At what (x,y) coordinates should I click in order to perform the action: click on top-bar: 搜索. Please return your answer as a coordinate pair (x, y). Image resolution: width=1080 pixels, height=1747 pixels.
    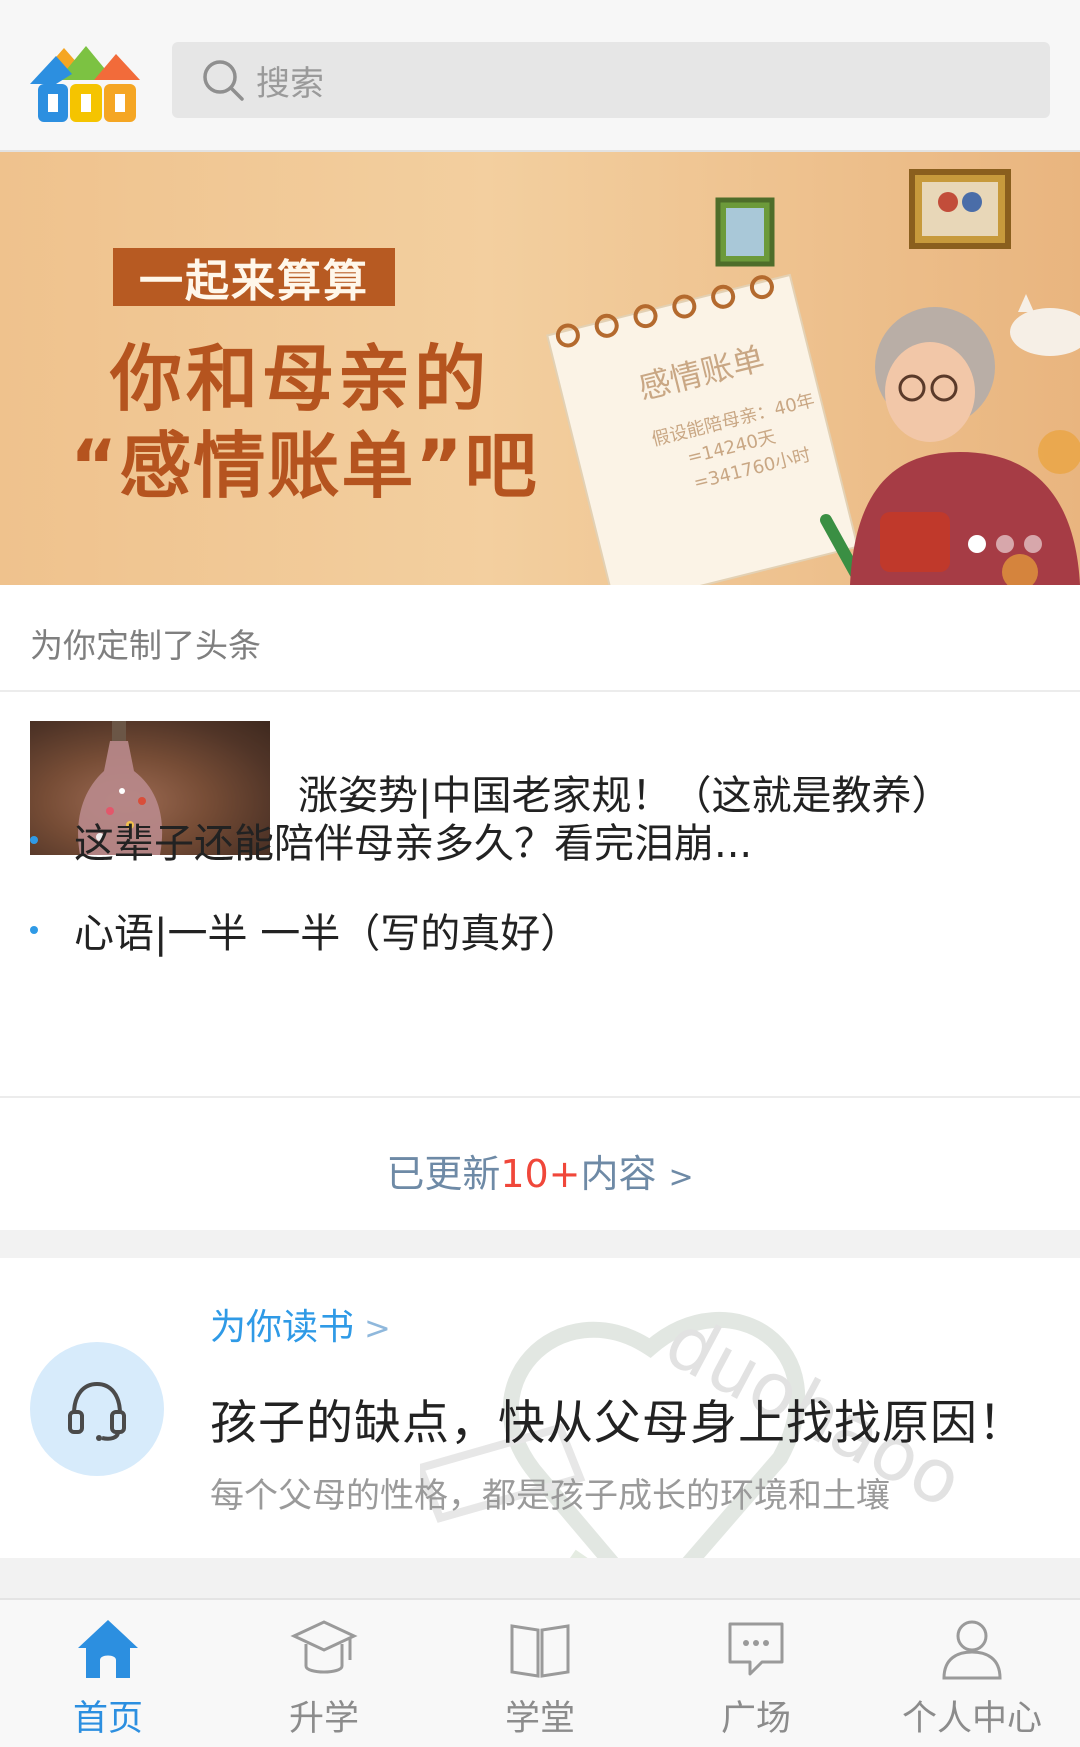
    Looking at the image, I should click on (540, 76).